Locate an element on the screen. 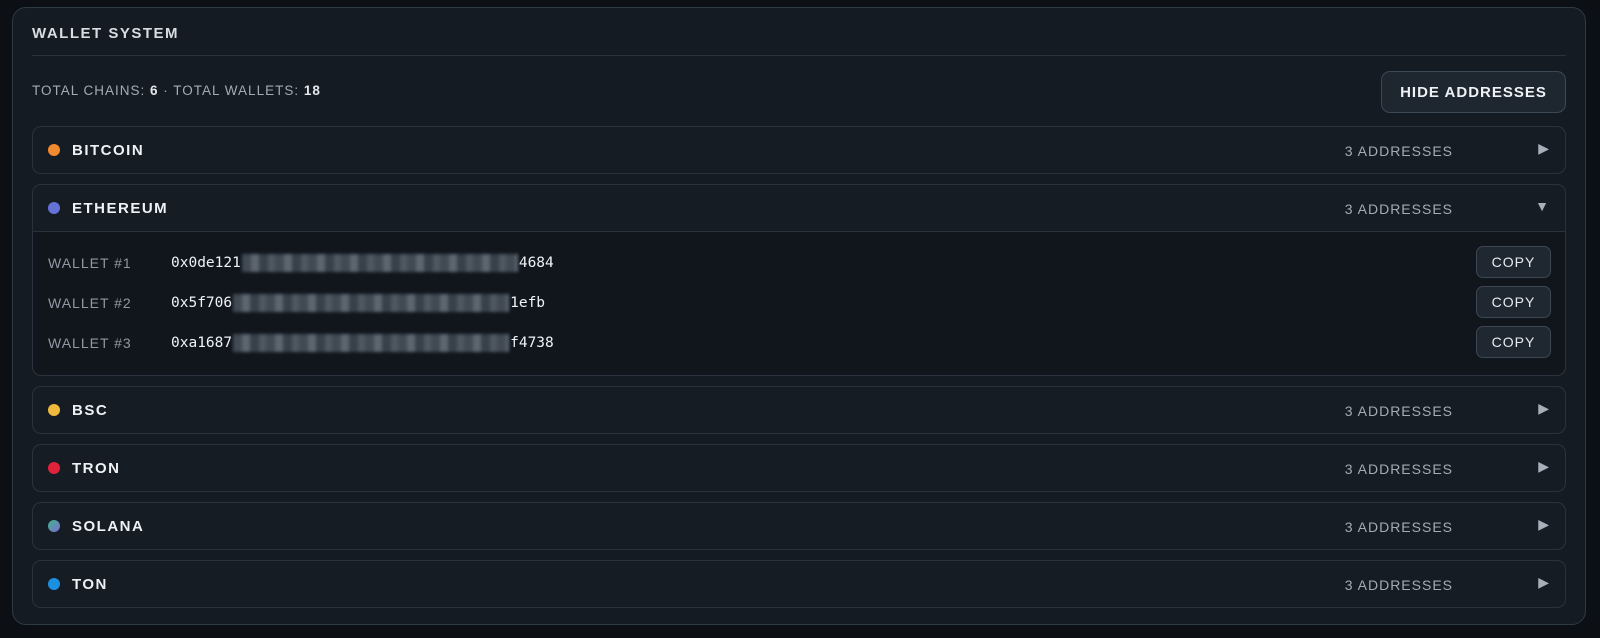 This screenshot has width=1600, height=638. address-start: 0x0de121 is located at coordinates (206, 263).